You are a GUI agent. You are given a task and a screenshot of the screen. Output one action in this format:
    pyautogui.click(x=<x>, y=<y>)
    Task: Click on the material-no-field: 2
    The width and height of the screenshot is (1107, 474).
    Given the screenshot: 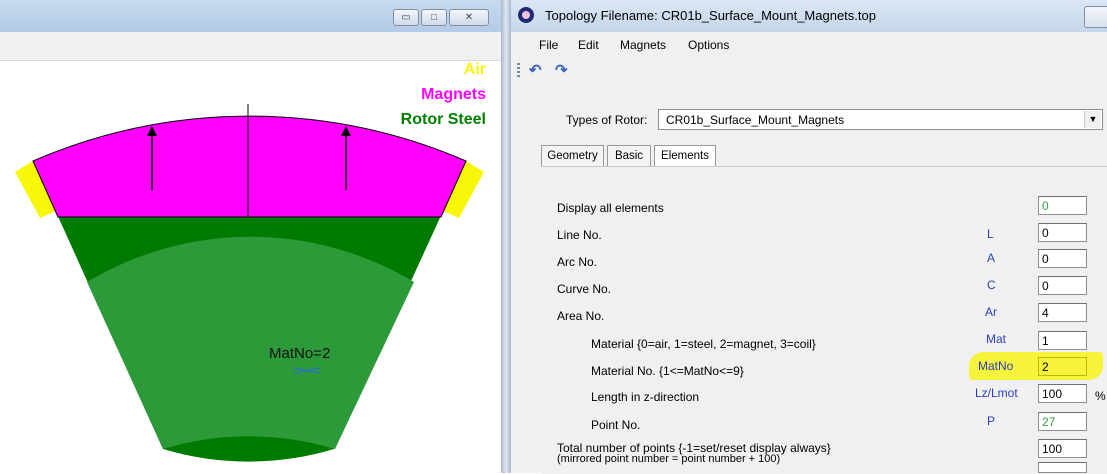 What is the action you would take?
    pyautogui.click(x=1062, y=366)
    